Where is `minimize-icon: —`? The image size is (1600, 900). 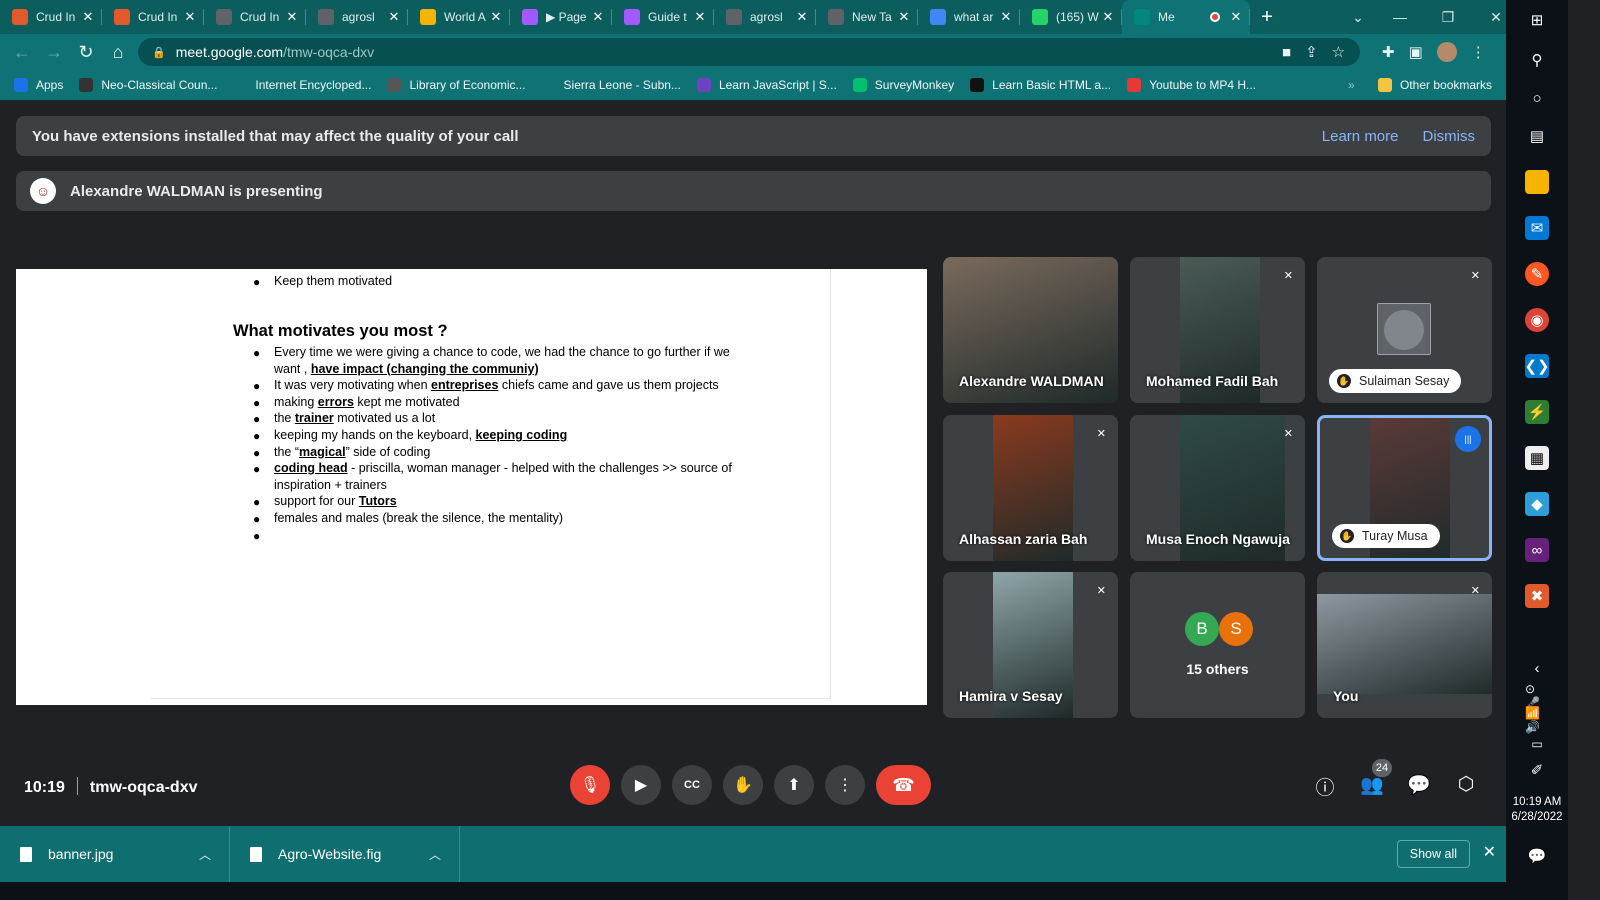
minimize-icon: — is located at coordinates (1400, 17).